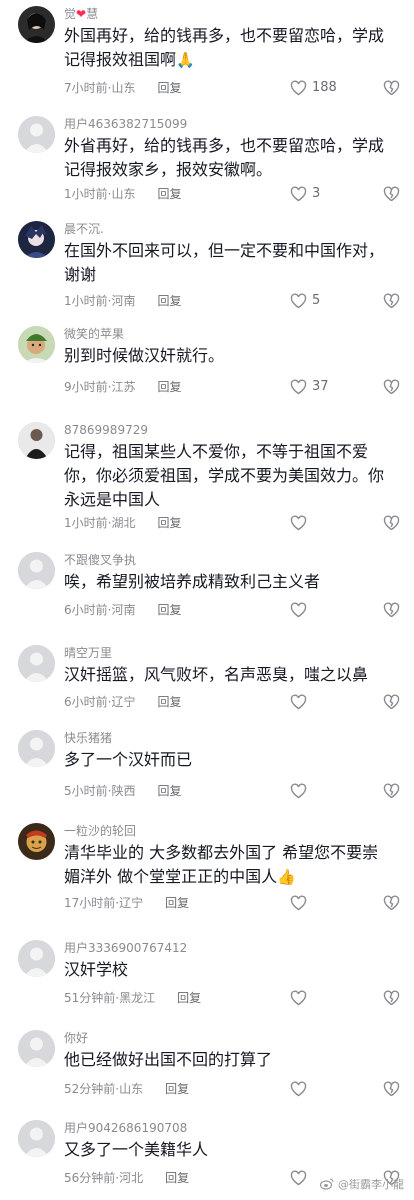 This screenshot has height=1200, width=414. I want to click on comment-meta: 51分钟前·黑龙江 回复, so click(132, 998).